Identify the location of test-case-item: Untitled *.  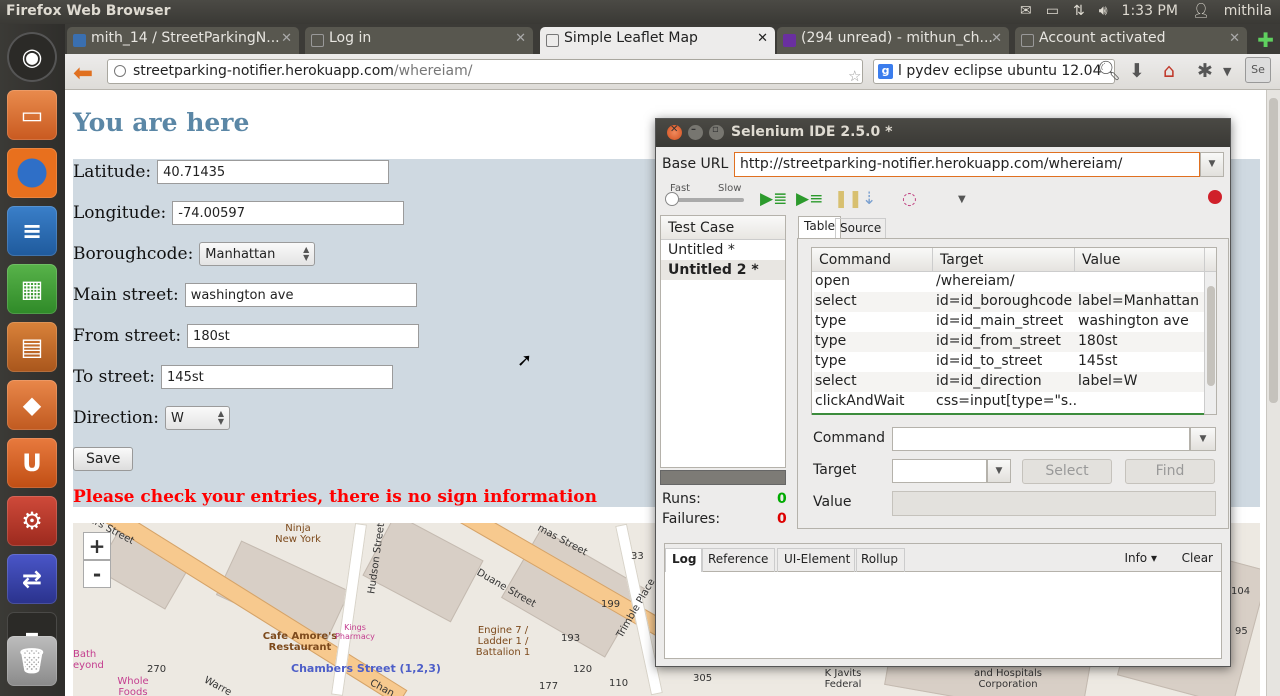
(723, 250).